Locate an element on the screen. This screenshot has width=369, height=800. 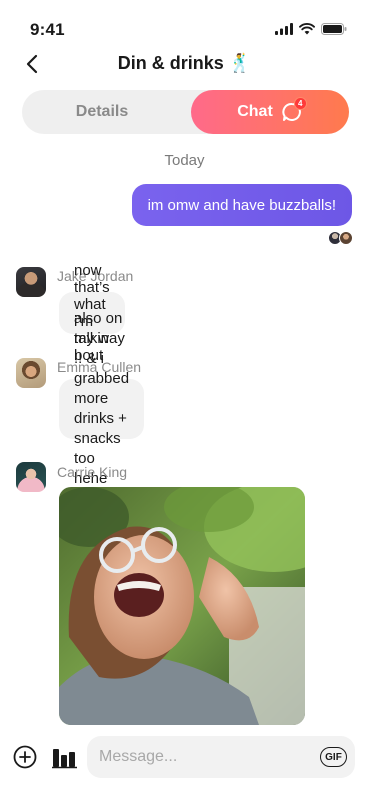
tab-chat: Chat 4 is located at coordinates (270, 112).